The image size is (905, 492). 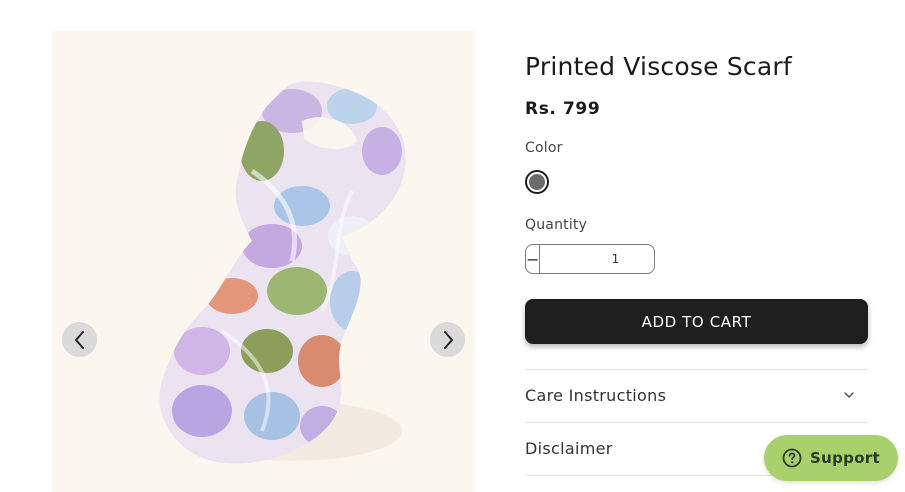 I want to click on gallery-prev-button, so click(x=79, y=339).